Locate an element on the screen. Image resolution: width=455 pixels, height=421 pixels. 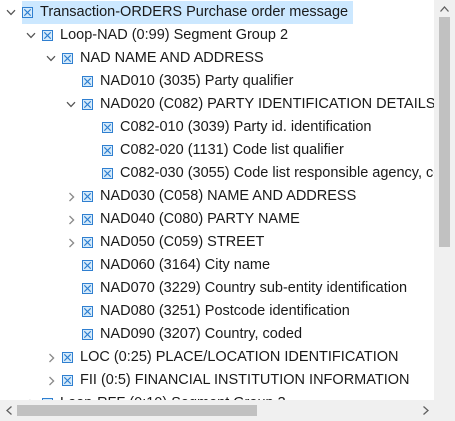
tree-node-label: C082-010 (3039) Party id. identification is located at coordinates (246, 127).